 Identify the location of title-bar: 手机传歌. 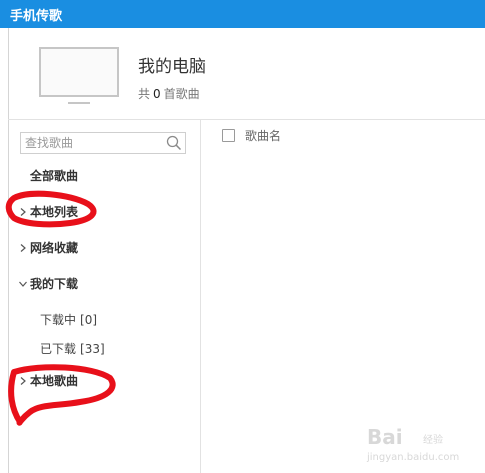
(242, 14).